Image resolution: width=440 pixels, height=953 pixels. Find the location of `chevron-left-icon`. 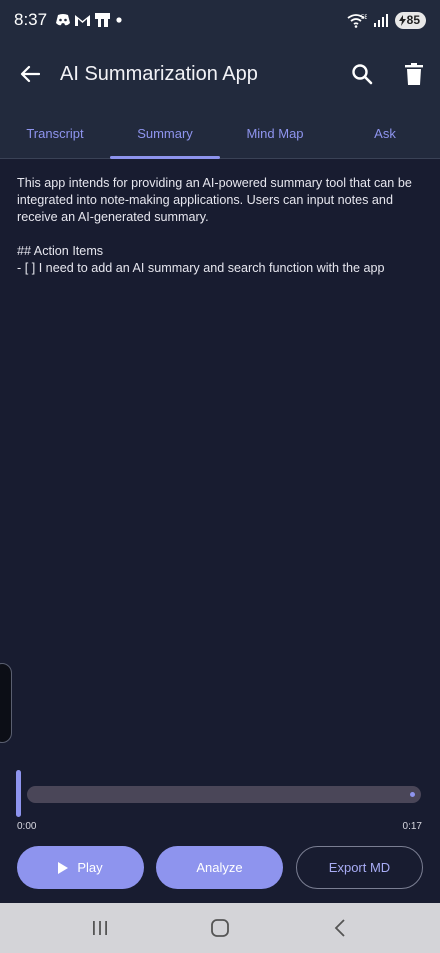

chevron-left-icon is located at coordinates (339, 928).